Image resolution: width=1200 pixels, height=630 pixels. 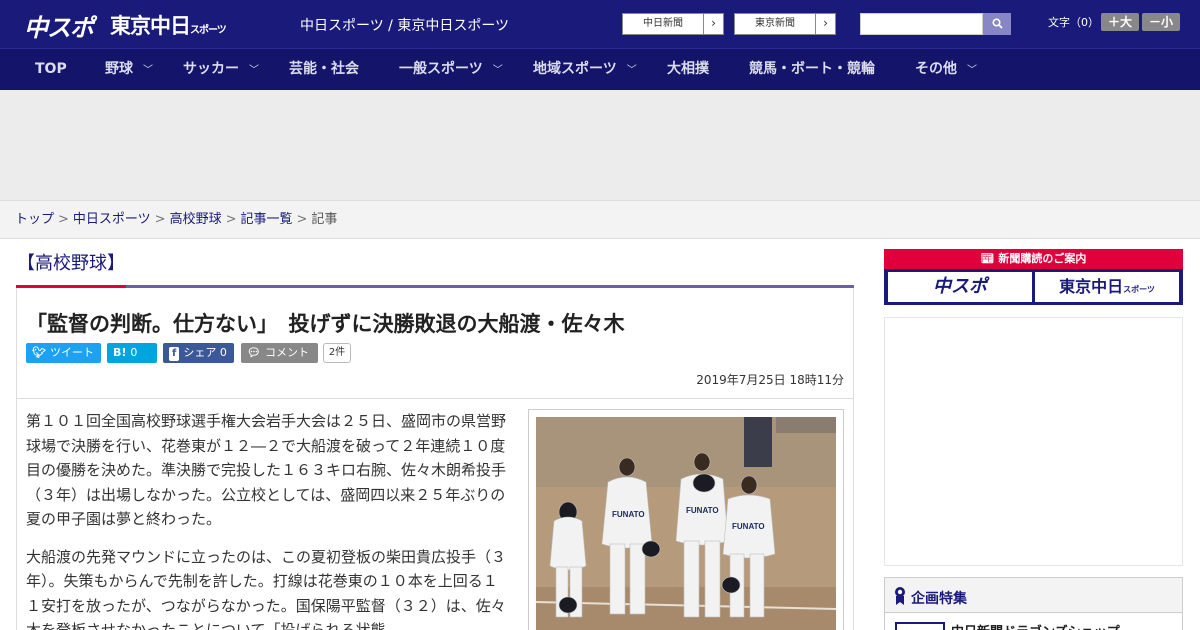 I want to click on search-icon, so click(x=997, y=23).